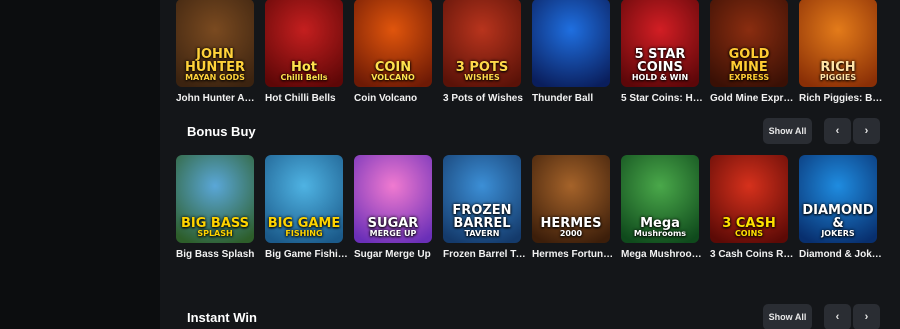  I want to click on game-logo-line2: SPLASH, so click(215, 233).